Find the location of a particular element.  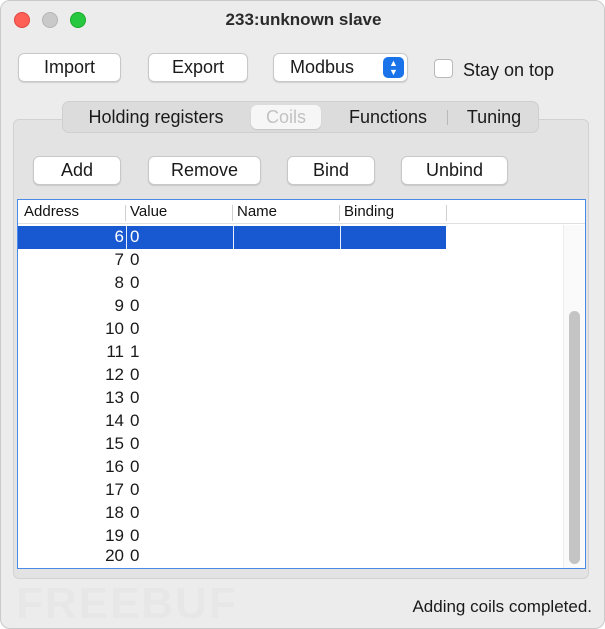

address-cell: 9 is located at coordinates (119, 305).